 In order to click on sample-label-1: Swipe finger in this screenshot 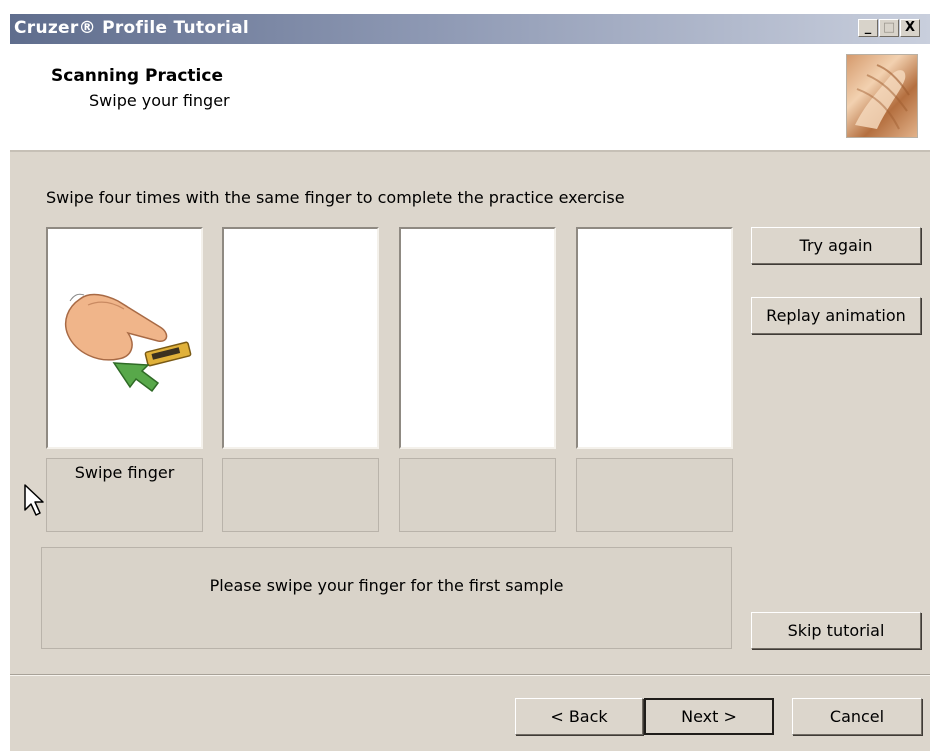, I will do `click(124, 495)`.